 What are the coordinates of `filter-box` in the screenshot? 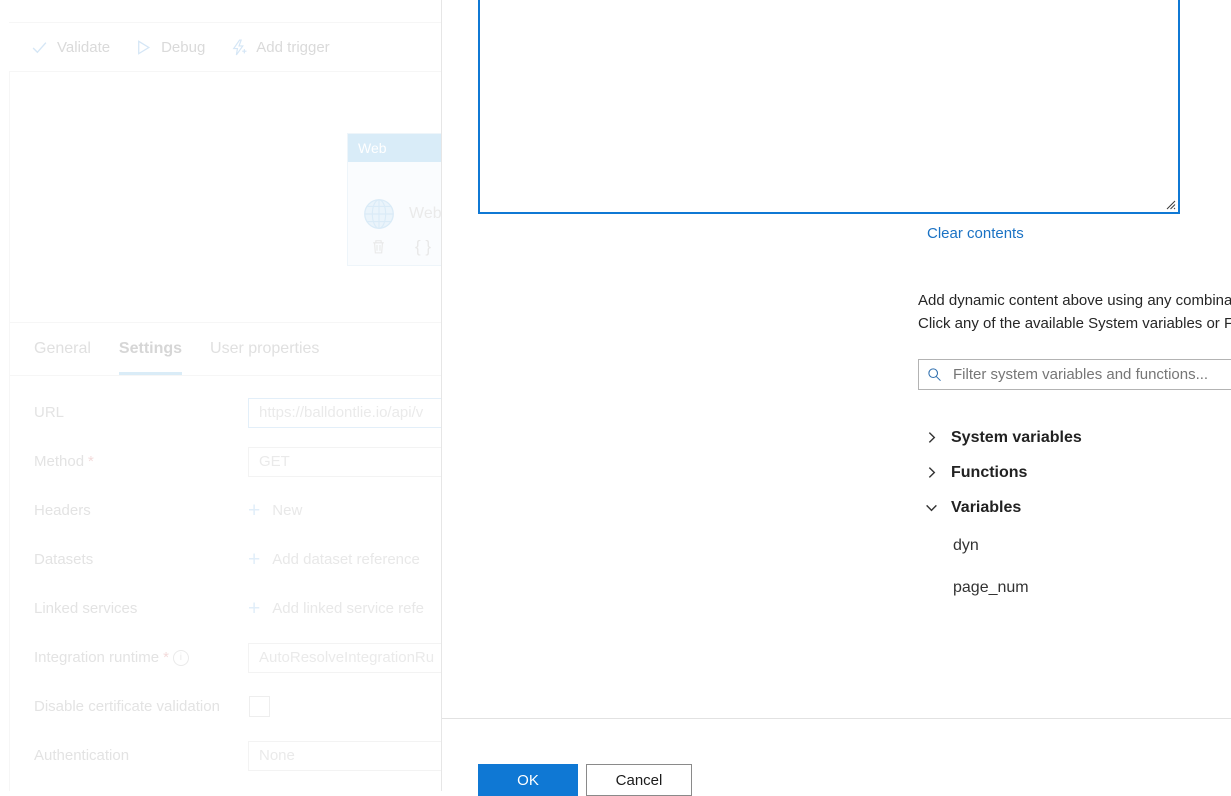 It's located at (1074, 374).